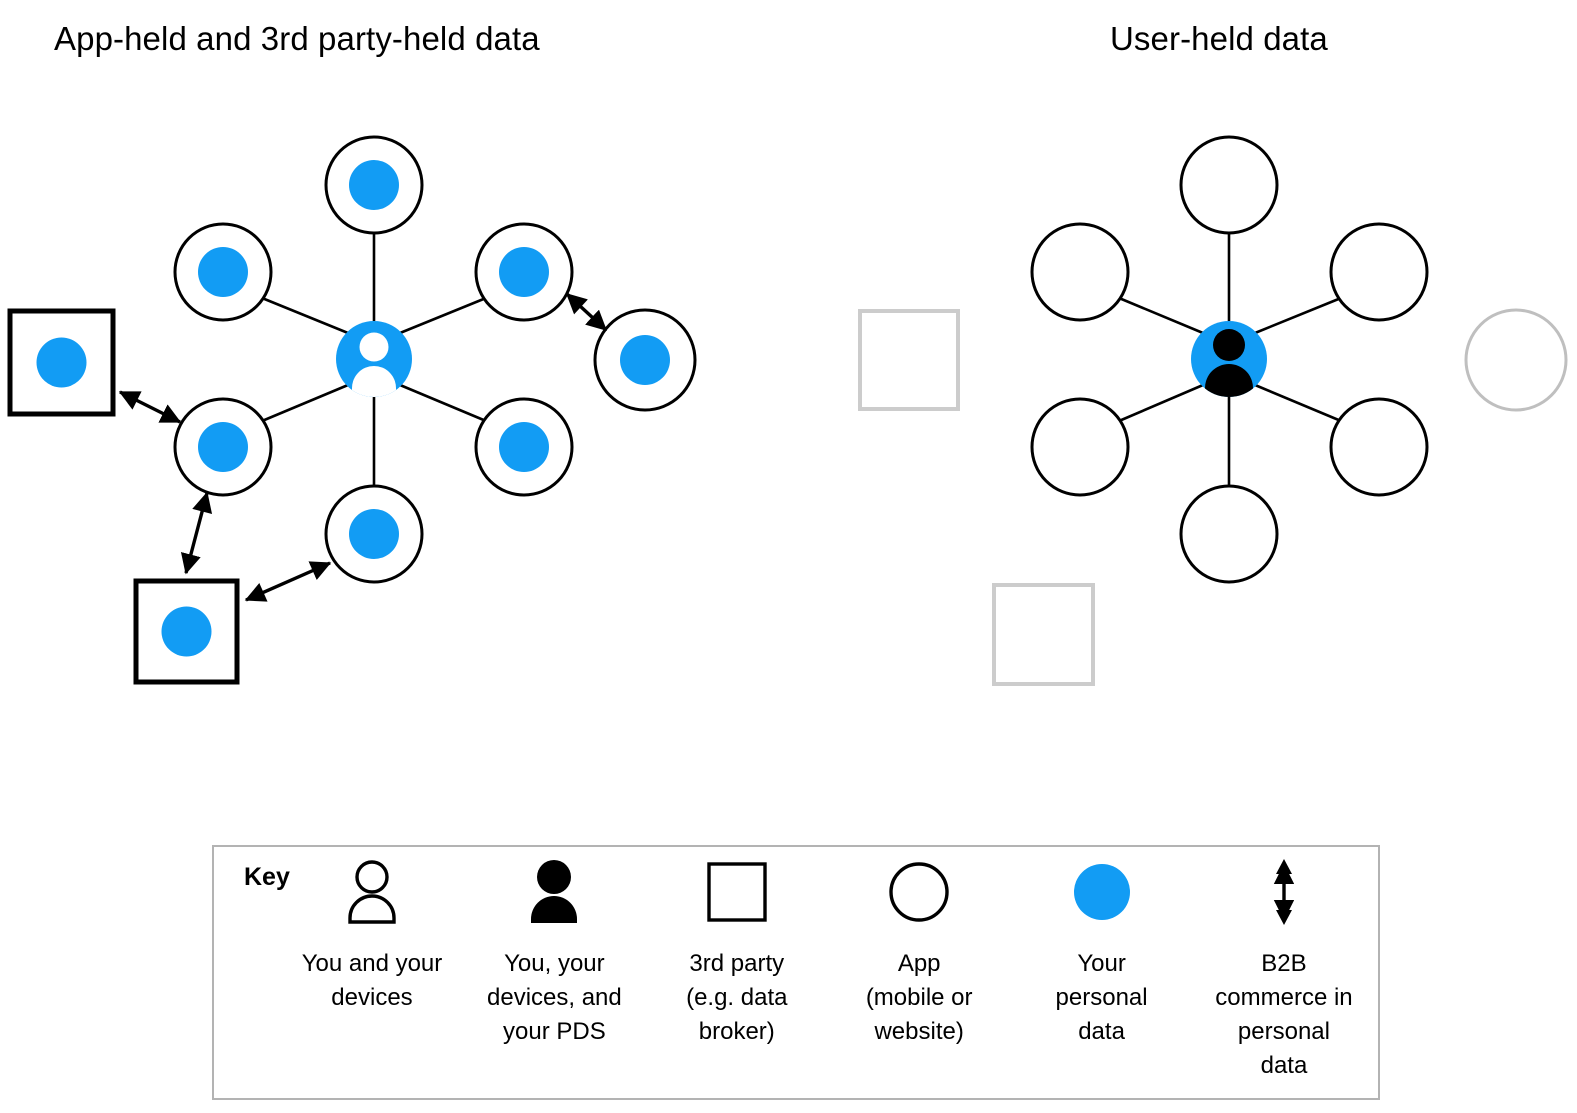 This screenshot has width=1577, height=1113. I want to click on hub-user-left, so click(374, 359).